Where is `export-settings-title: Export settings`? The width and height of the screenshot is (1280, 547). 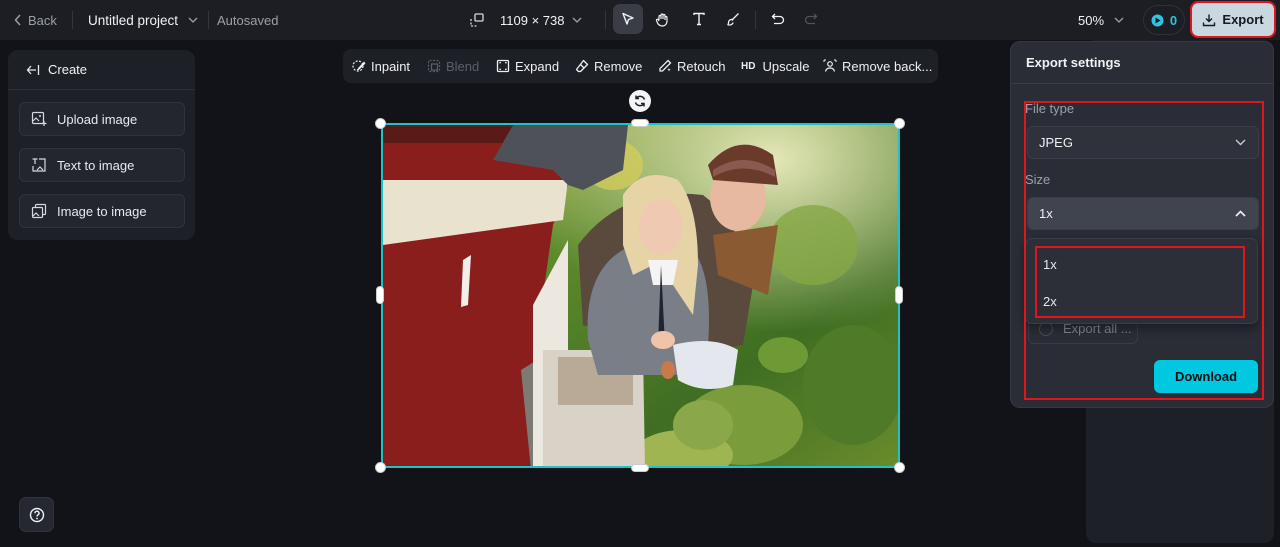 export-settings-title: Export settings is located at coordinates (1142, 63).